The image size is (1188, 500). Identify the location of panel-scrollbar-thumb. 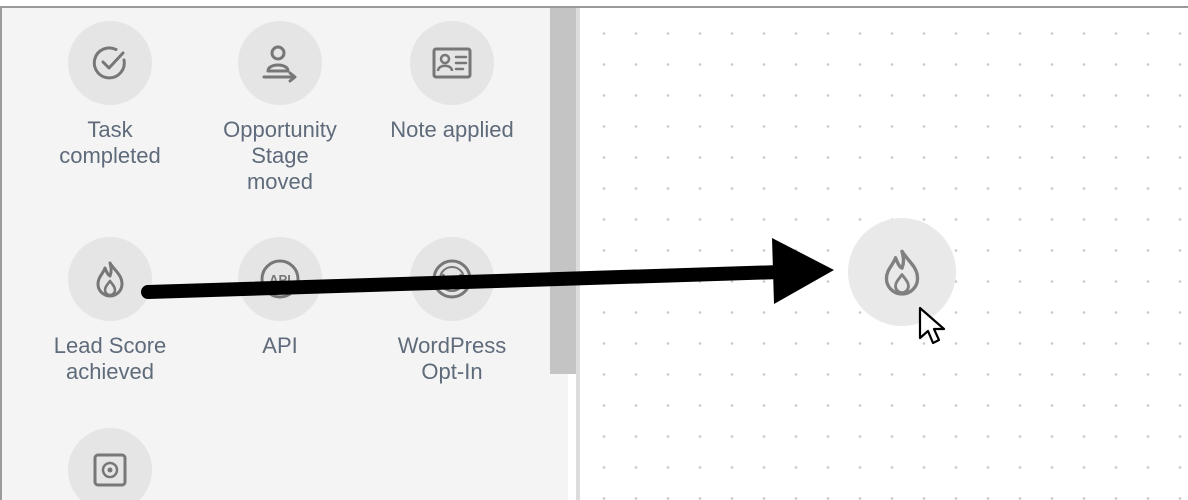
(563, 191).